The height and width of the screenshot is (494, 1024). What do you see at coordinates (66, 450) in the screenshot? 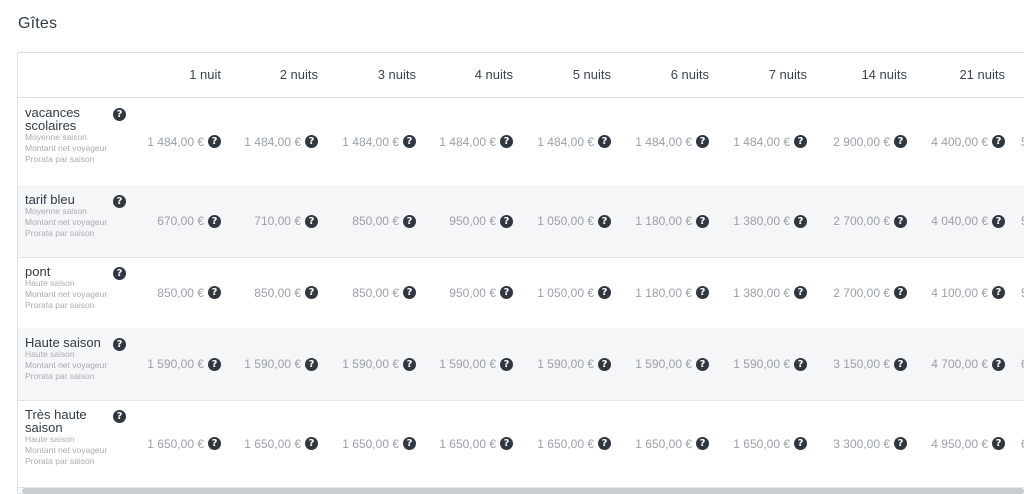
I see `row-meta: Montant net voyageur` at bounding box center [66, 450].